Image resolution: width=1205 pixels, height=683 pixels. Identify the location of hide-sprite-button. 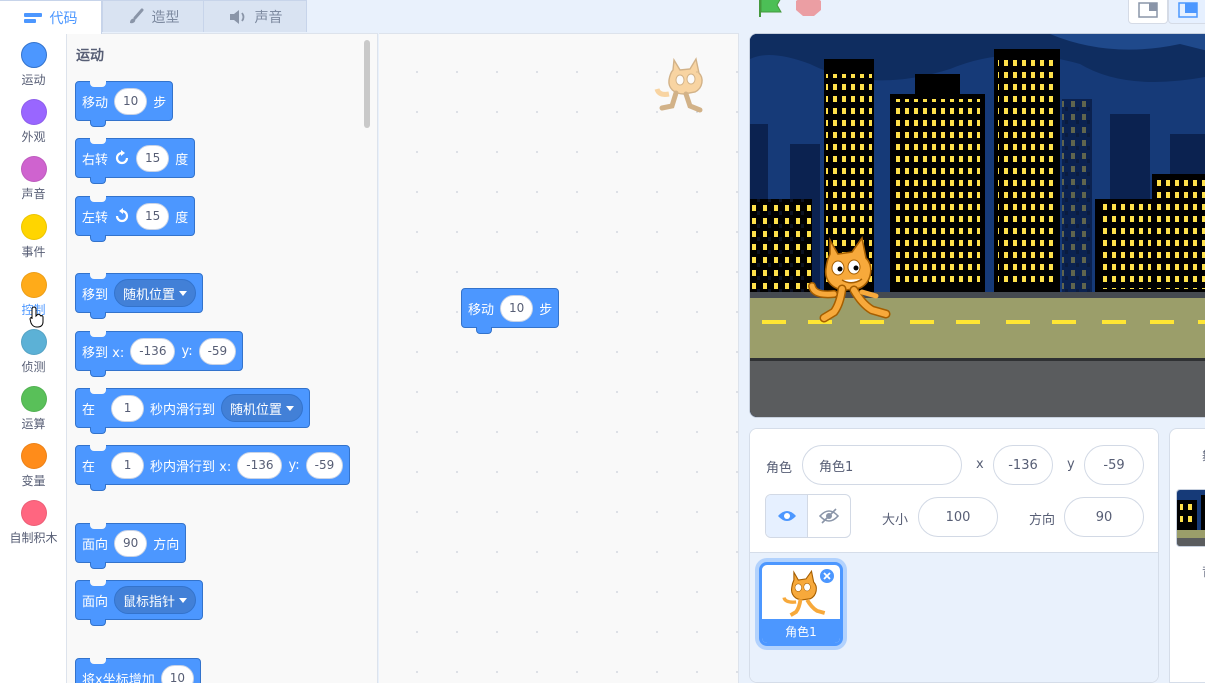
(829, 516).